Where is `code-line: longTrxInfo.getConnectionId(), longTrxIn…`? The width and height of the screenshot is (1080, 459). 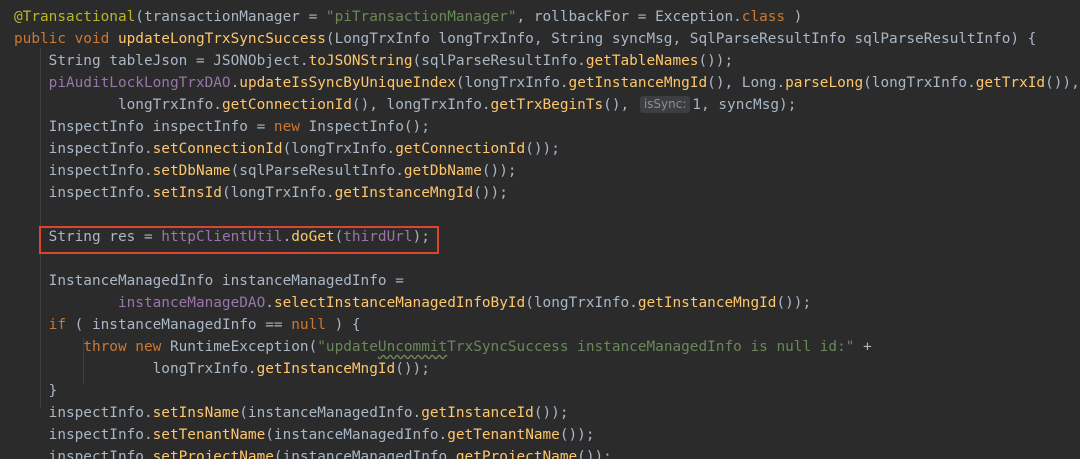 code-line: longTrxInfo.getConnectionId(), longTrxIn… is located at coordinates (540, 105).